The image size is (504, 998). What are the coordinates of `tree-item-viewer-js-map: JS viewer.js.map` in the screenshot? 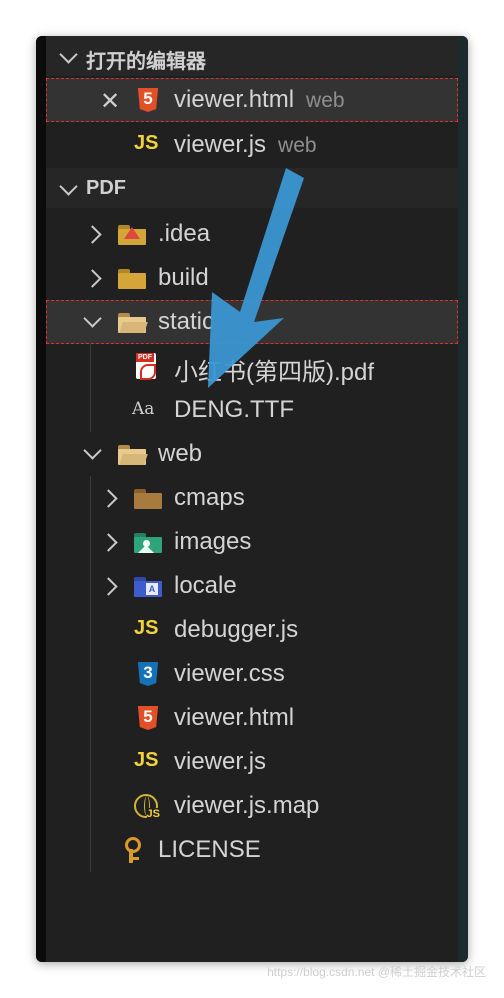 It's located at (252, 806).